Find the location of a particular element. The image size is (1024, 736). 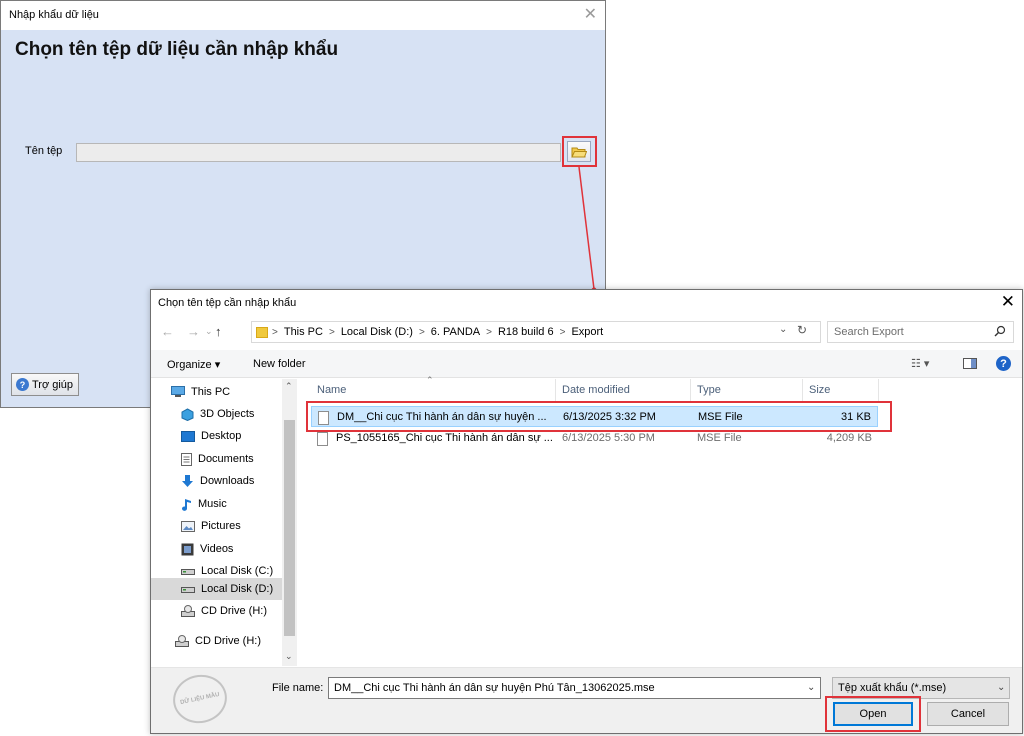

folder-icon is located at coordinates (262, 332).